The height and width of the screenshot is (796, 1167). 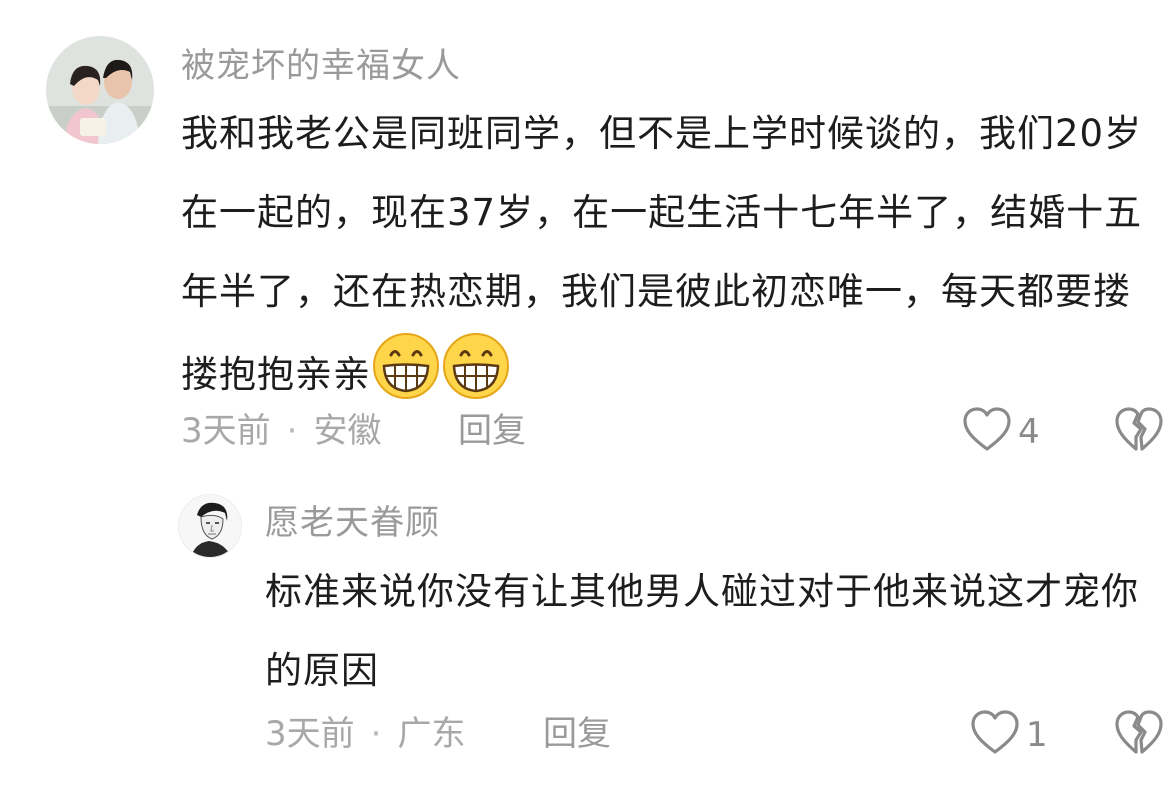 What do you see at coordinates (365, 734) in the screenshot?
I see `comment-meta: 3天前 · 广东` at bounding box center [365, 734].